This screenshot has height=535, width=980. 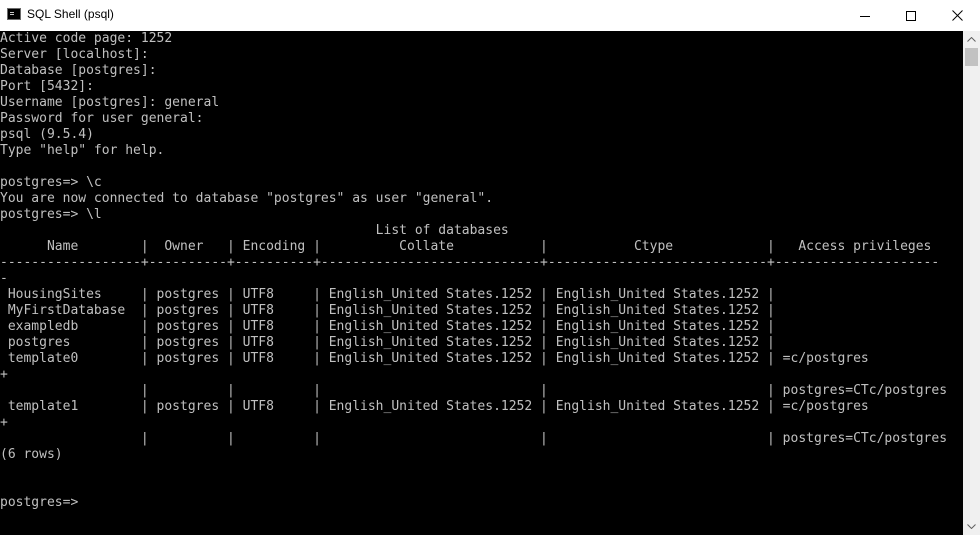 What do you see at coordinates (971, 57) in the screenshot?
I see `scrollbar-thumb` at bounding box center [971, 57].